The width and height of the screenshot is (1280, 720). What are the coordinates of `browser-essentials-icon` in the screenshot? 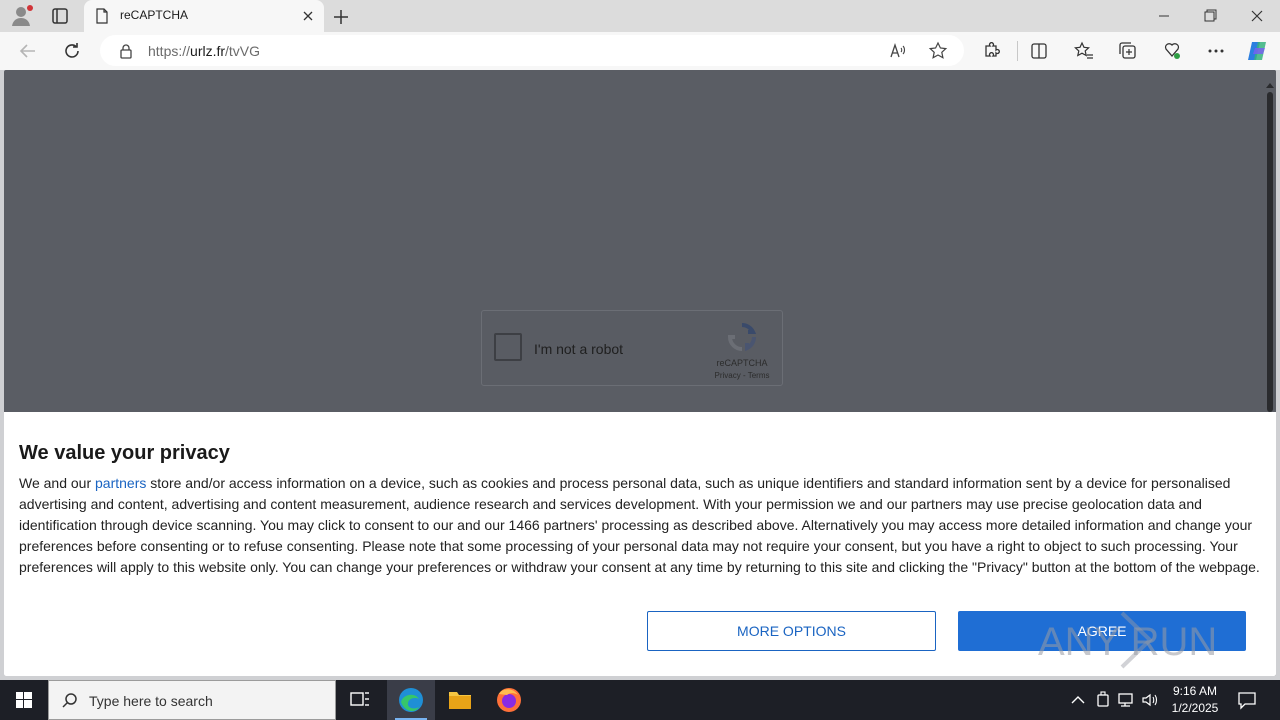 It's located at (1172, 51).